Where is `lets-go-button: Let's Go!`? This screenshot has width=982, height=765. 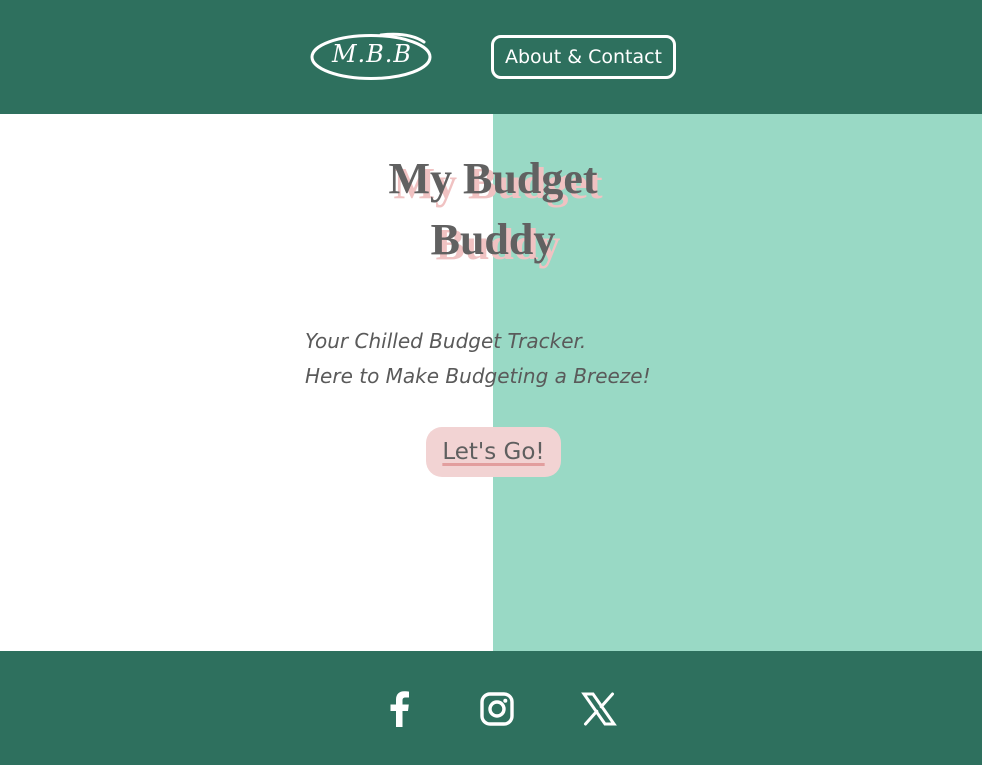
lets-go-button: Let's Go! is located at coordinates (493, 452).